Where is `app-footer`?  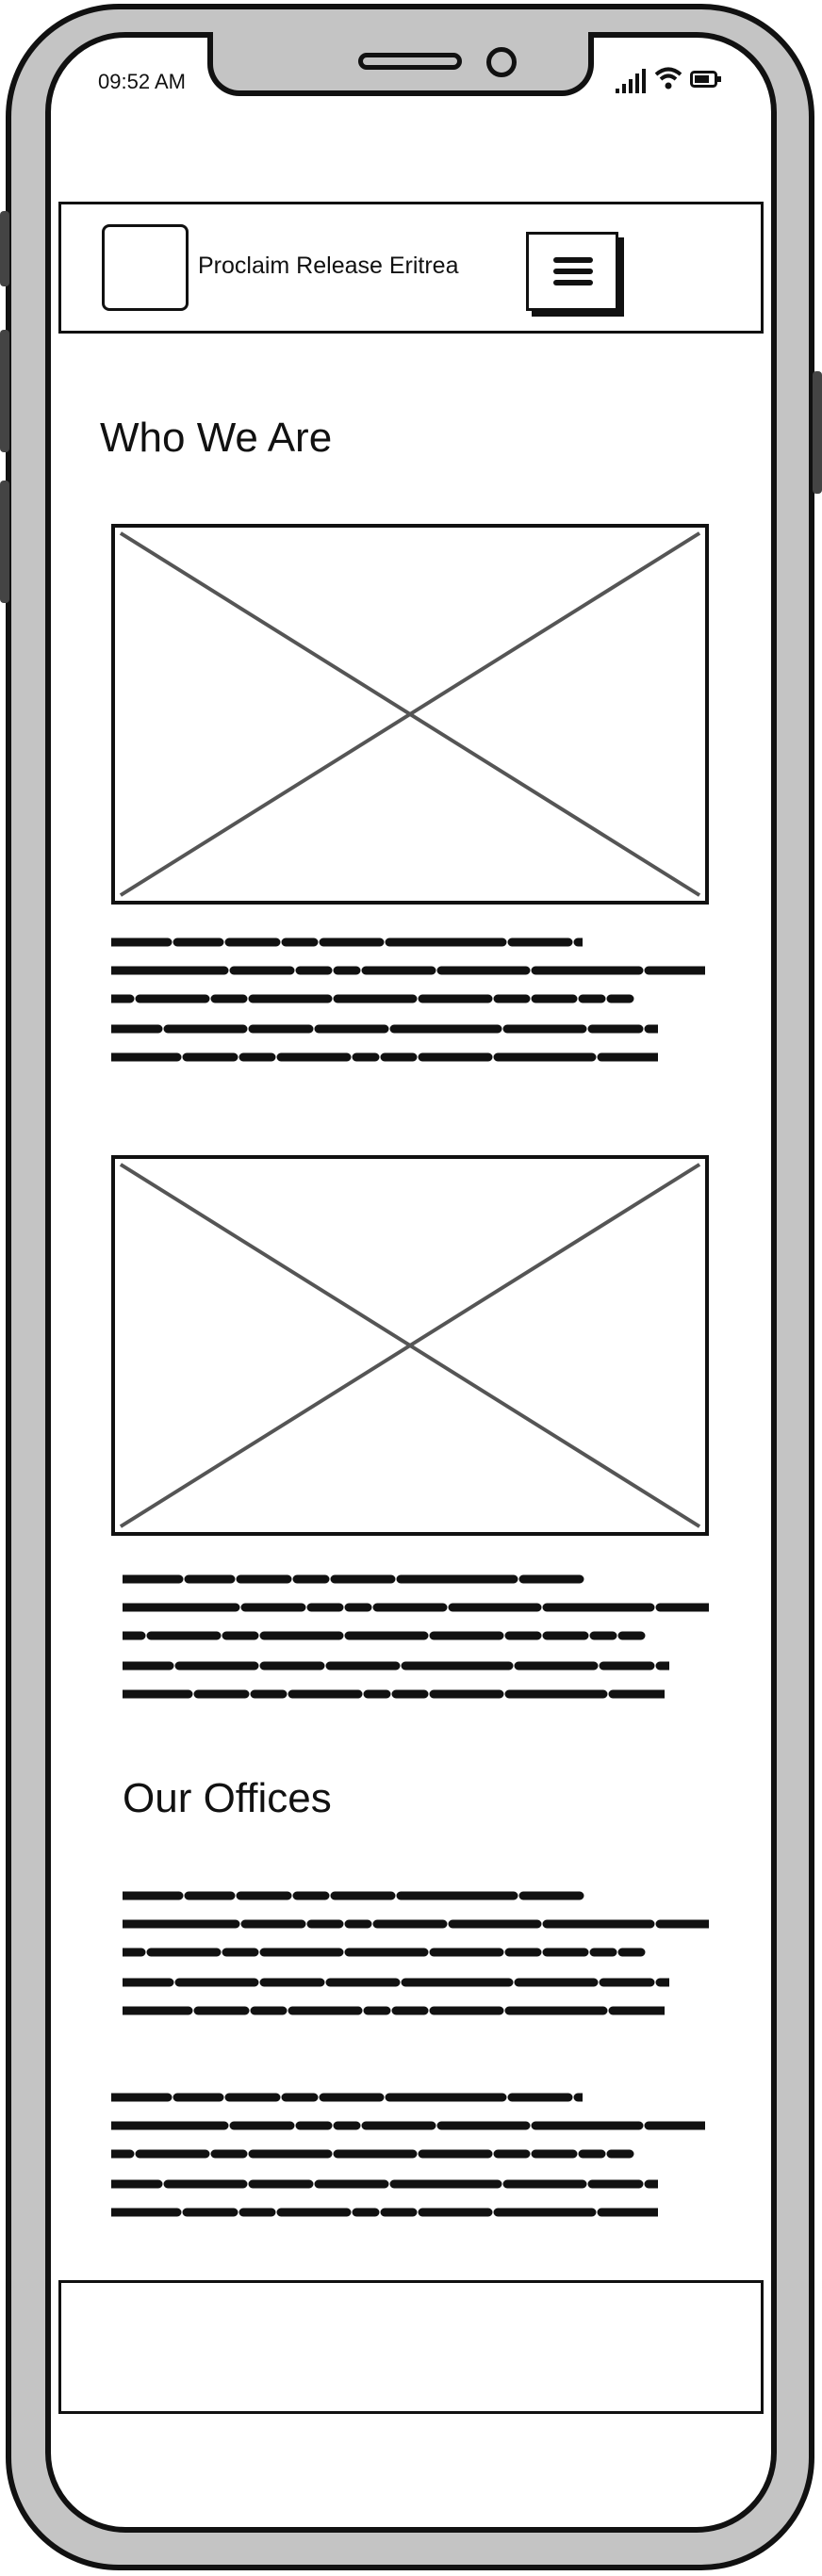 app-footer is located at coordinates (411, 2347).